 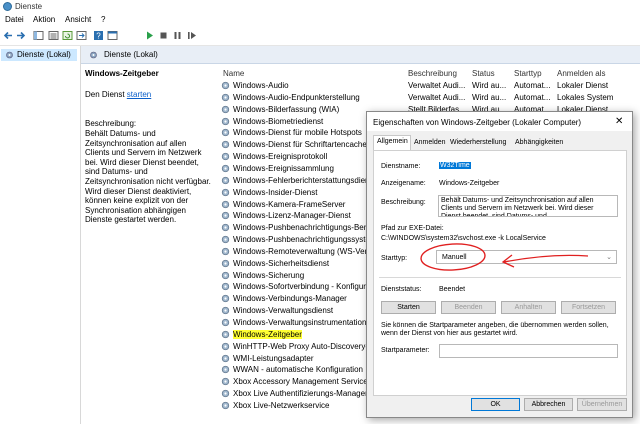 I want to click on forward-arrow-icon, so click(x=20, y=35).